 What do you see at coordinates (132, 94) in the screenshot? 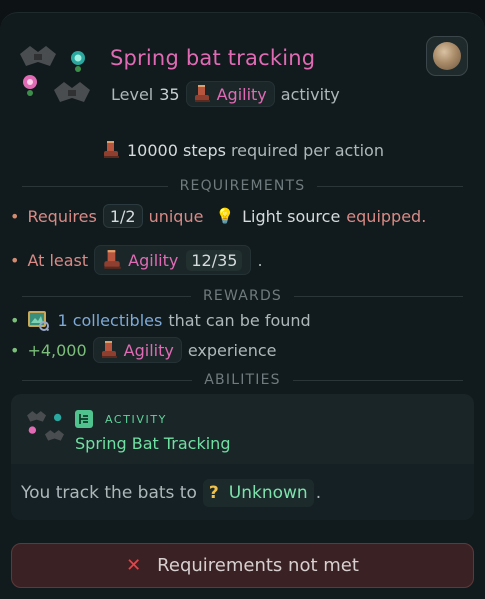
I see `level-label: Level` at bounding box center [132, 94].